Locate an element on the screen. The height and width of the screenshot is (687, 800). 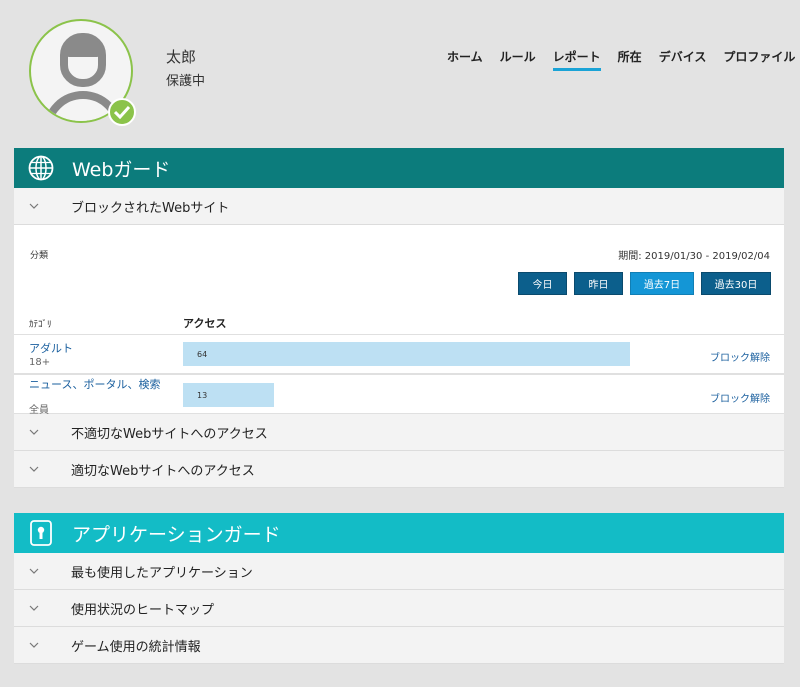
table-row: アダルト 18+ 64 ブロック解除 is located at coordinates (399, 354).